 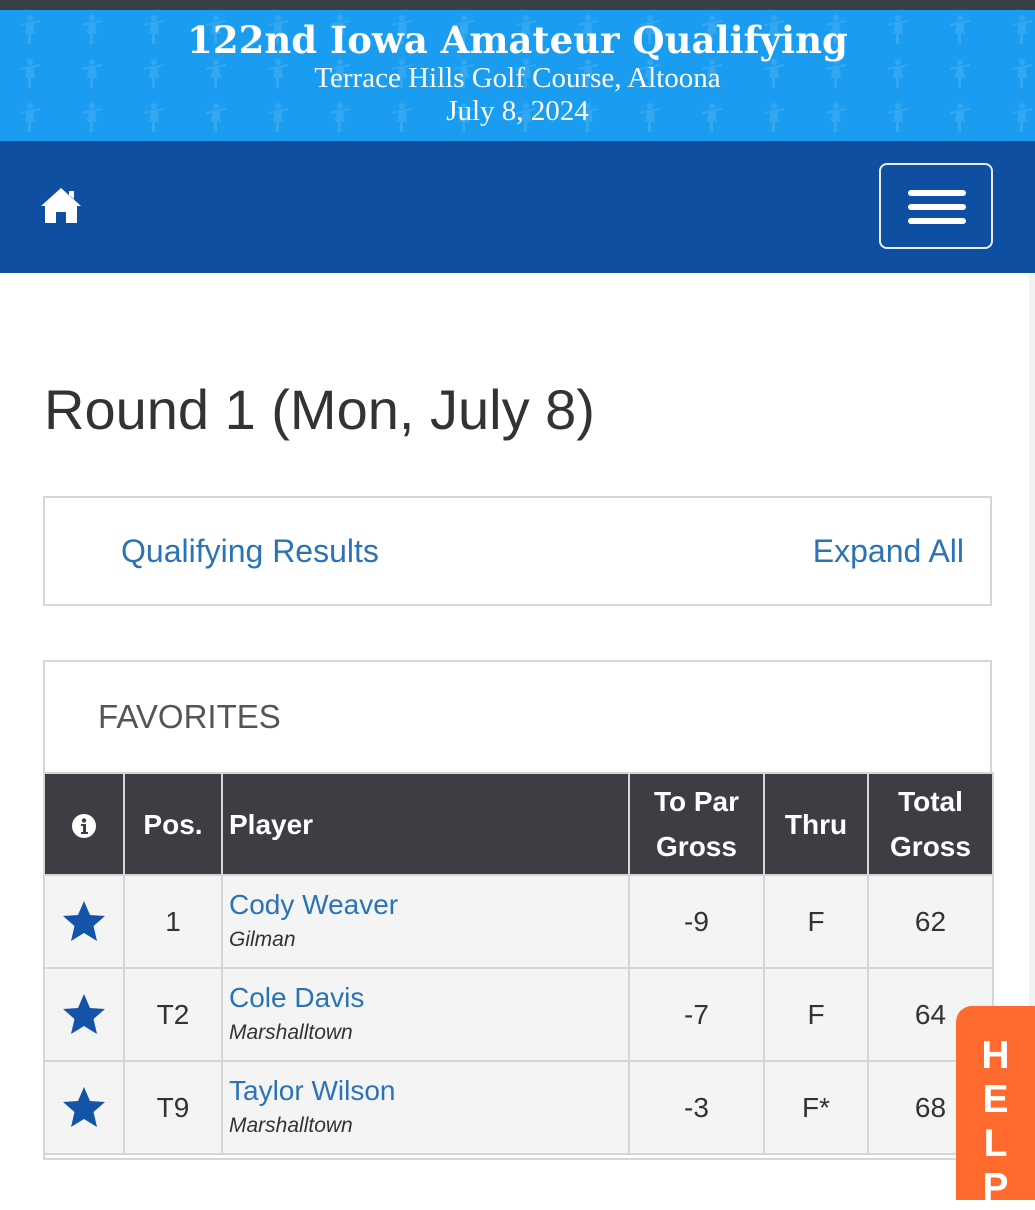 What do you see at coordinates (517, 40) in the screenshot?
I see `event-title: 122nd Iowa Amateur Qualifying` at bounding box center [517, 40].